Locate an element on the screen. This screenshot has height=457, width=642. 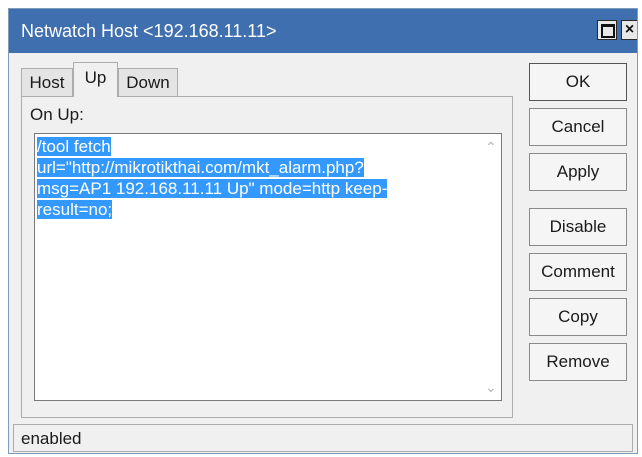
scroll-up-arrow-icon: ⌃ is located at coordinates (491, 147).